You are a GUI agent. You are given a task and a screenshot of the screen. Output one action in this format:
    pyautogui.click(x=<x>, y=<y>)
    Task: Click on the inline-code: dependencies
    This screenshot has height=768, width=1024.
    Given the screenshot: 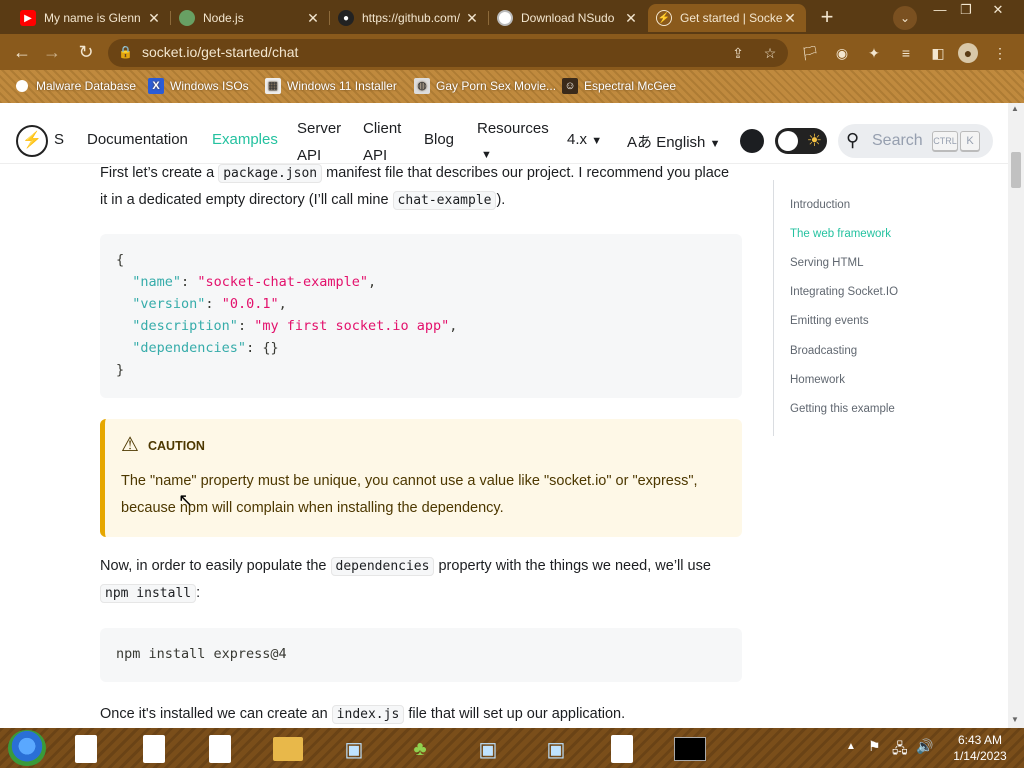 What is the action you would take?
    pyautogui.click(x=382, y=566)
    